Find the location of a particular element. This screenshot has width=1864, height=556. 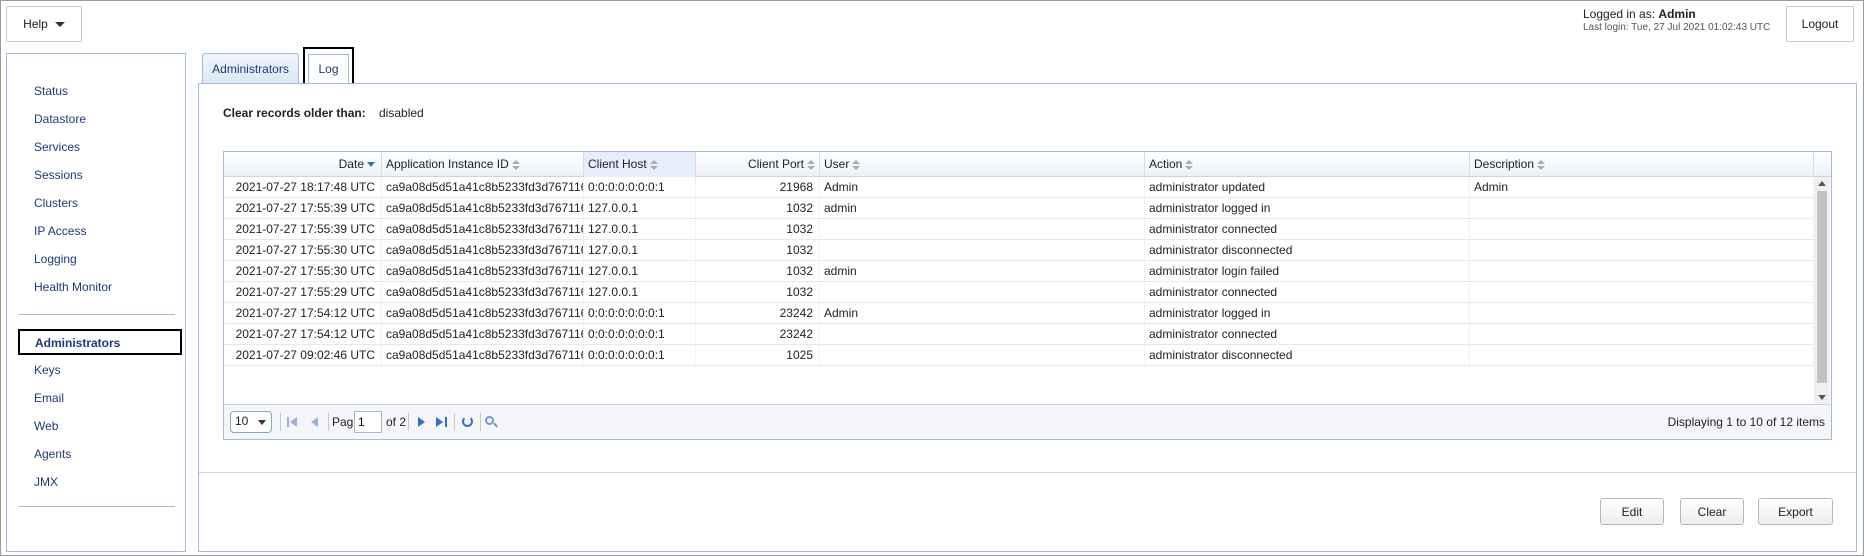

scrollbar-thumb is located at coordinates (1822, 287).